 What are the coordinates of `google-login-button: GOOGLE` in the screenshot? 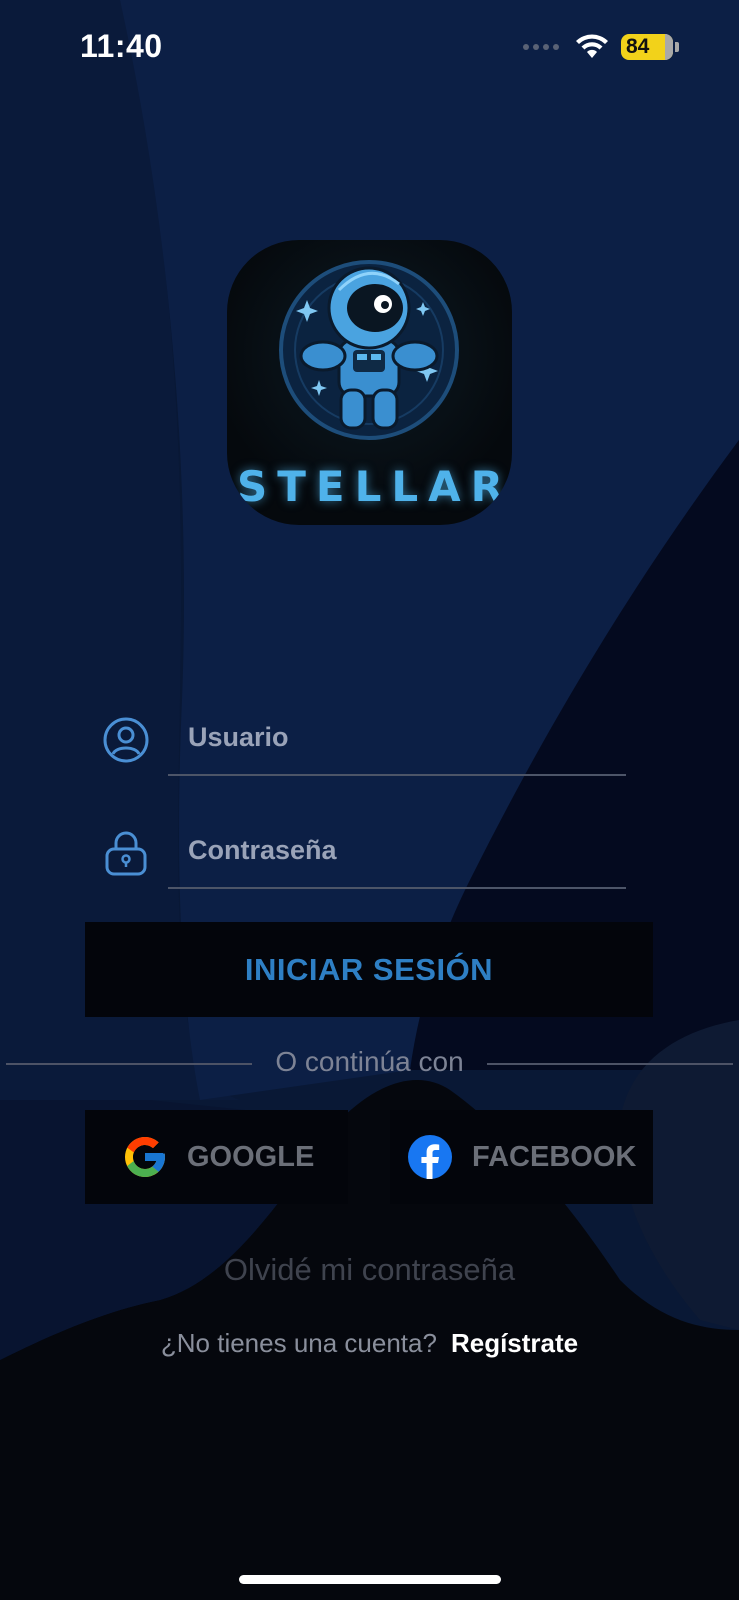 It's located at (216, 1157).